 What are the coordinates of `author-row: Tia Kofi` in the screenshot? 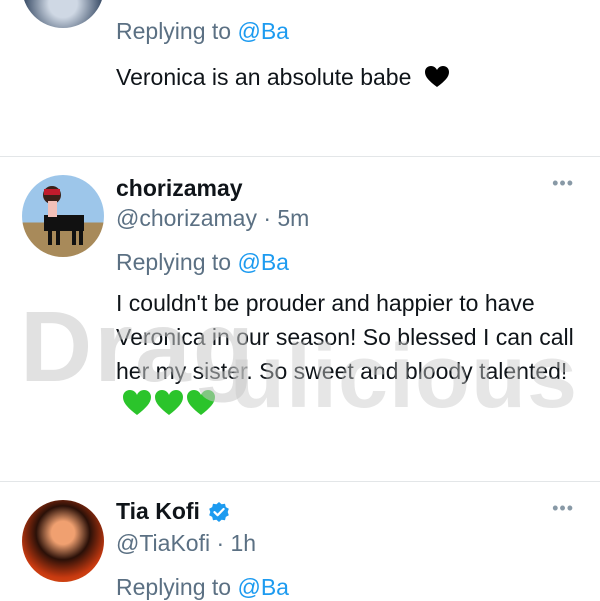 It's located at (173, 511).